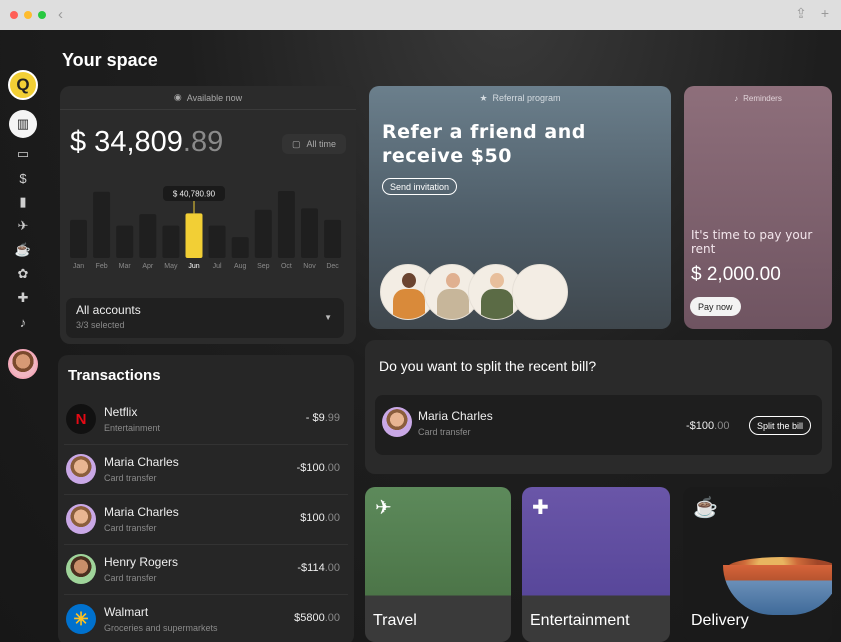 This screenshot has width=841, height=642. What do you see at coordinates (395, 620) in the screenshot?
I see `category-label: Travel` at bounding box center [395, 620].